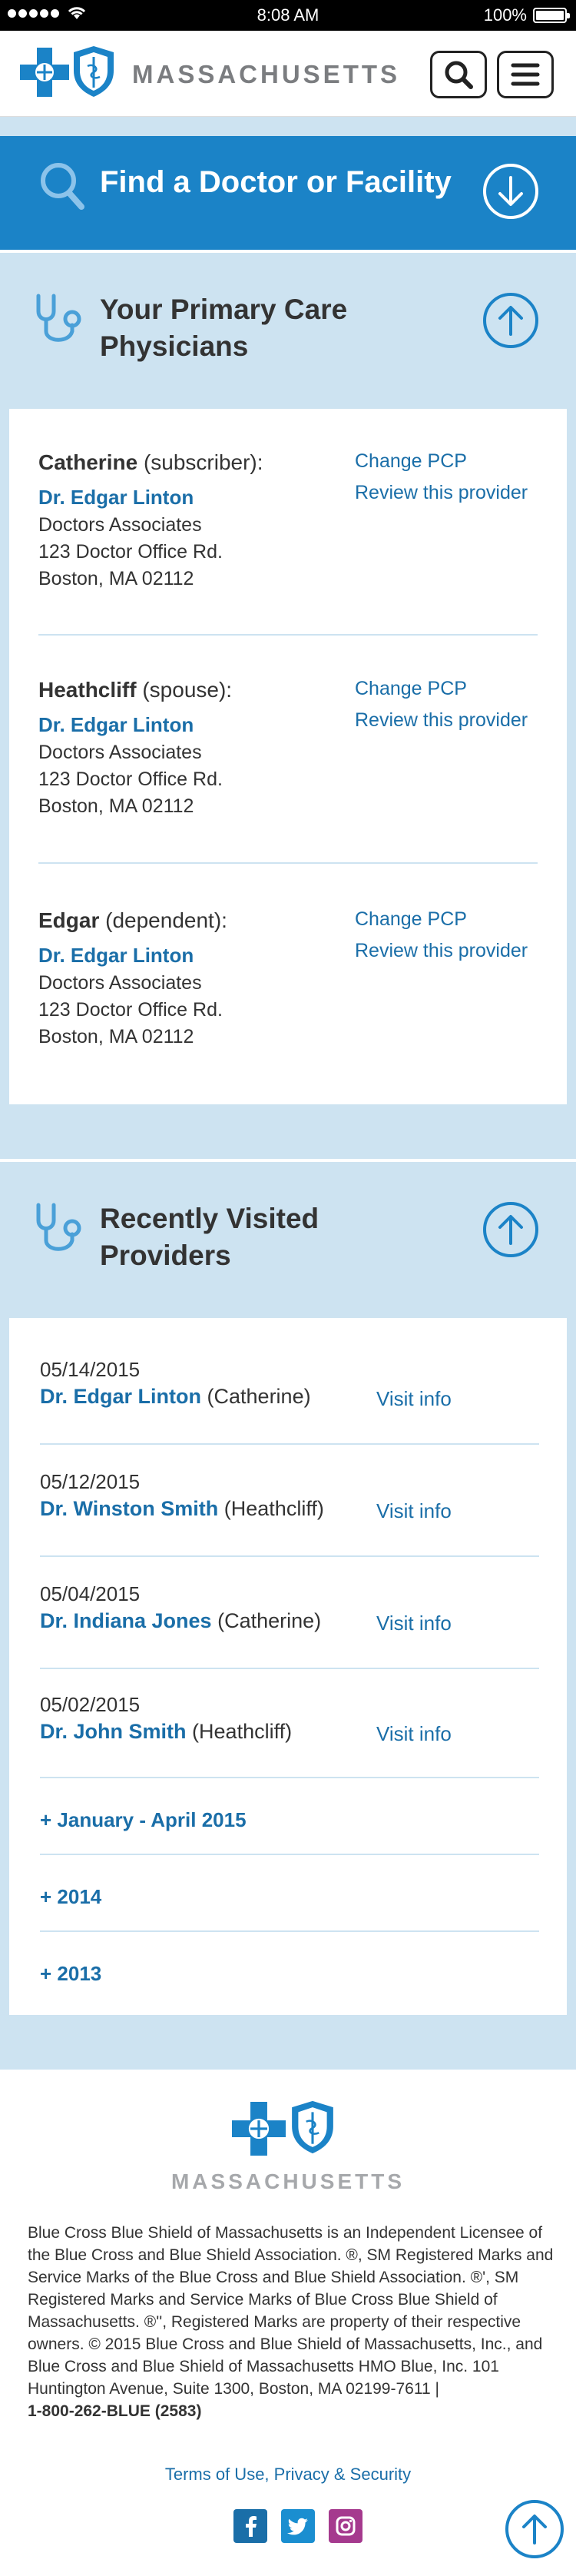  What do you see at coordinates (511, 191) in the screenshot?
I see `expand-down-icon` at bounding box center [511, 191].